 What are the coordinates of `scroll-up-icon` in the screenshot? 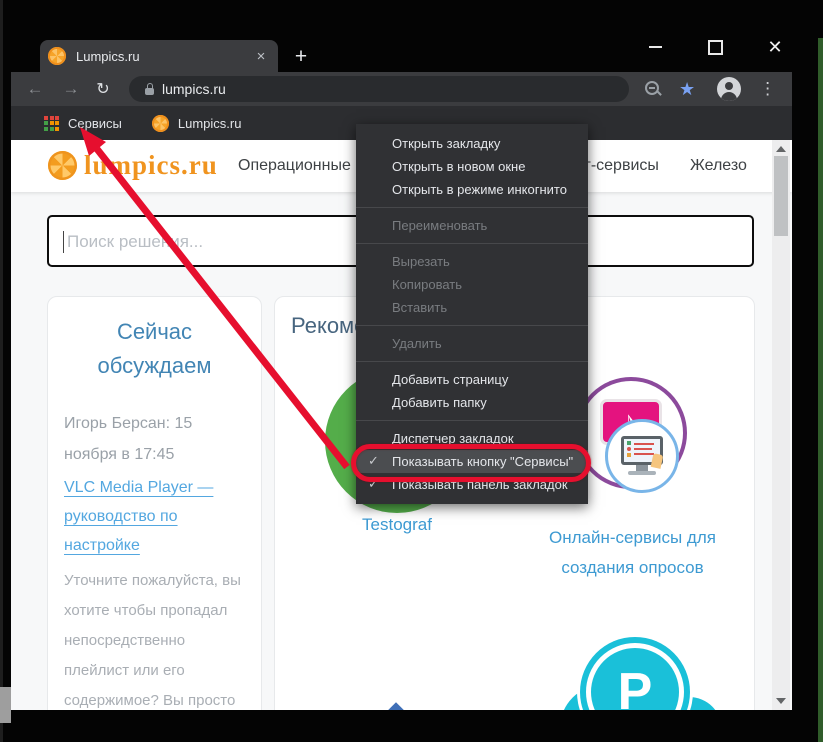 It's located at (781, 149).